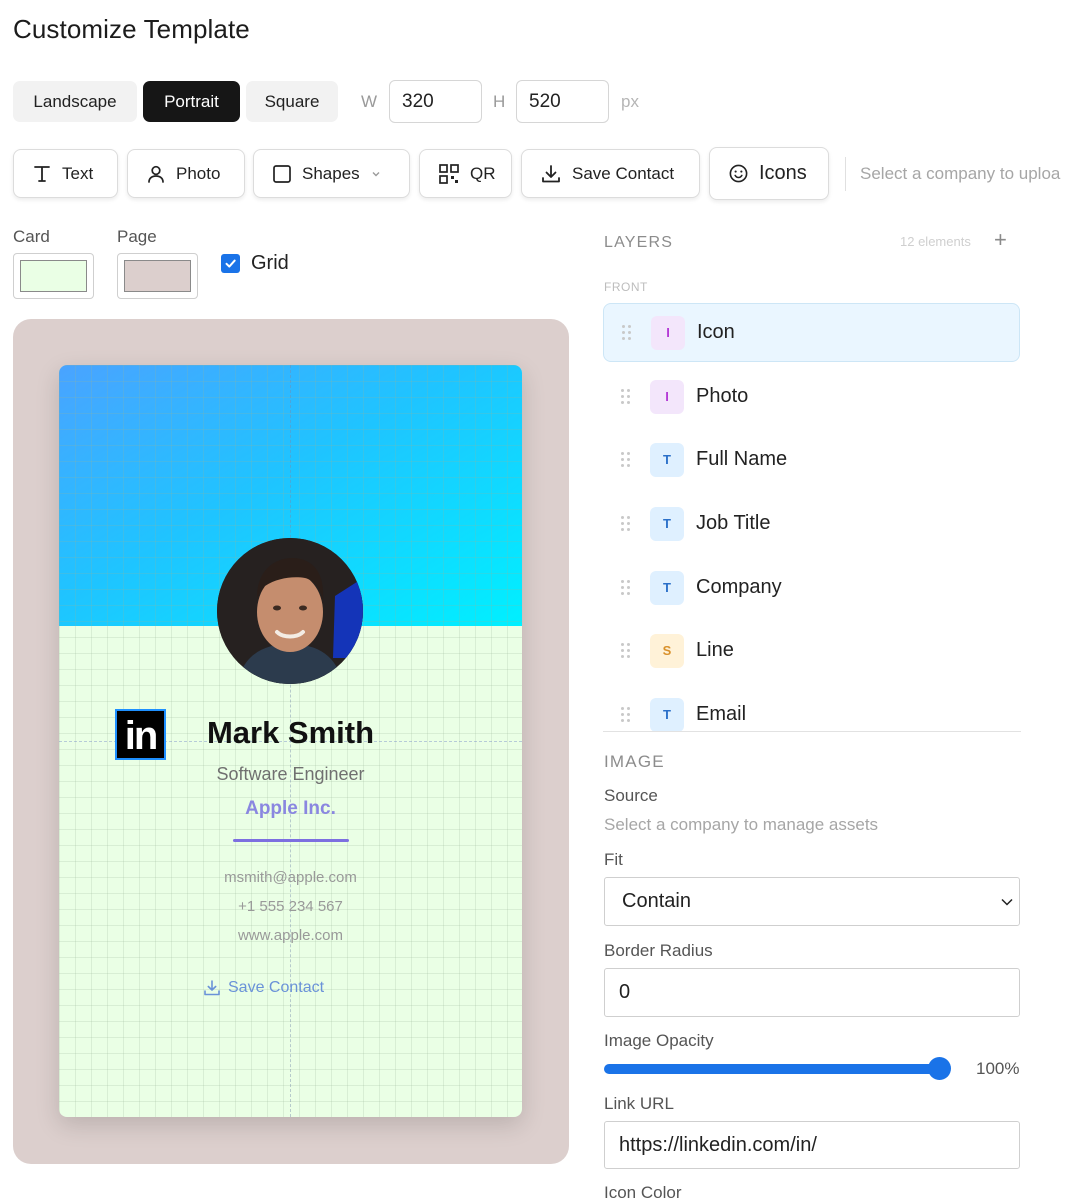 The image size is (1071, 1200). Describe the element at coordinates (131, 29) in the screenshot. I see `page-title: Customize Template` at that location.